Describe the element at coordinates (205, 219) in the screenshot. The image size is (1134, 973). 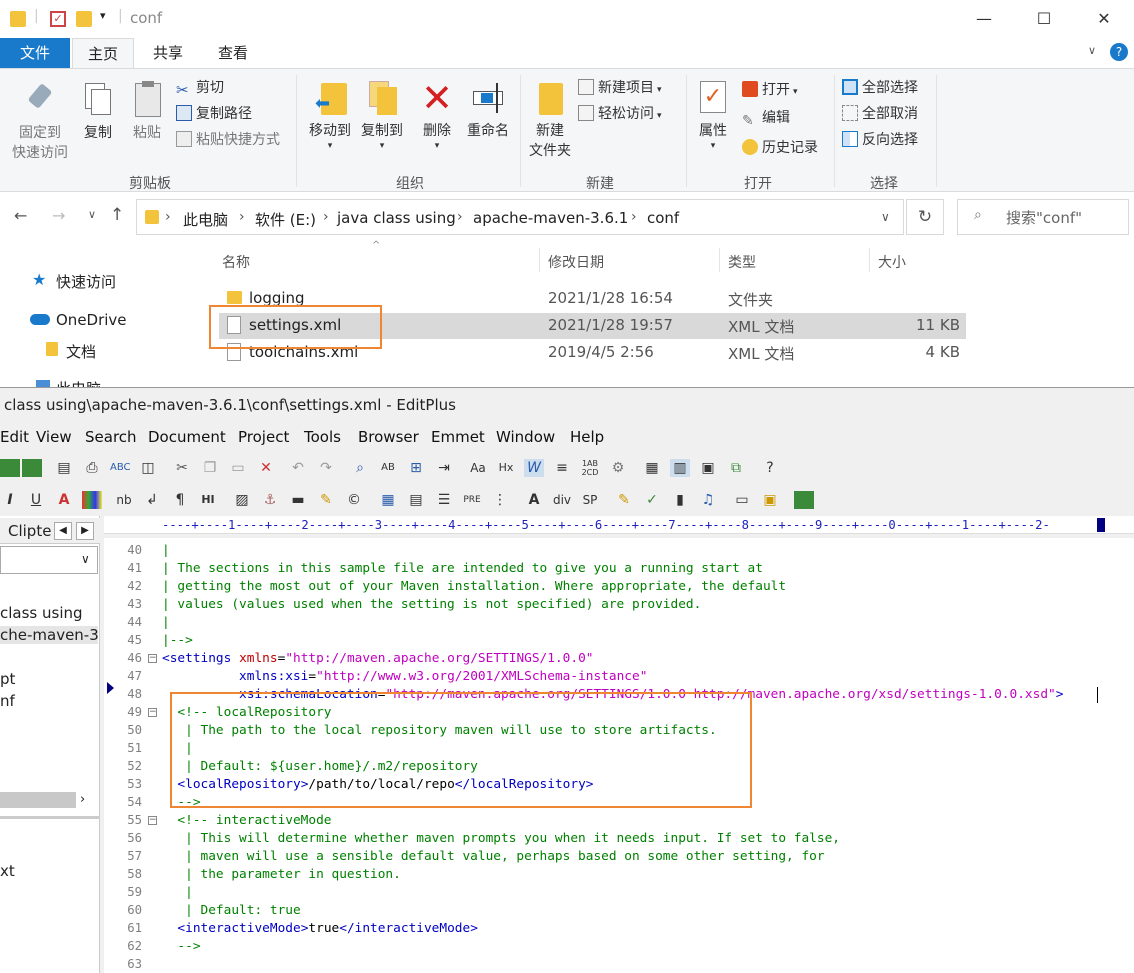
I see `breadcrumb-this-pc: 此电脑` at that location.